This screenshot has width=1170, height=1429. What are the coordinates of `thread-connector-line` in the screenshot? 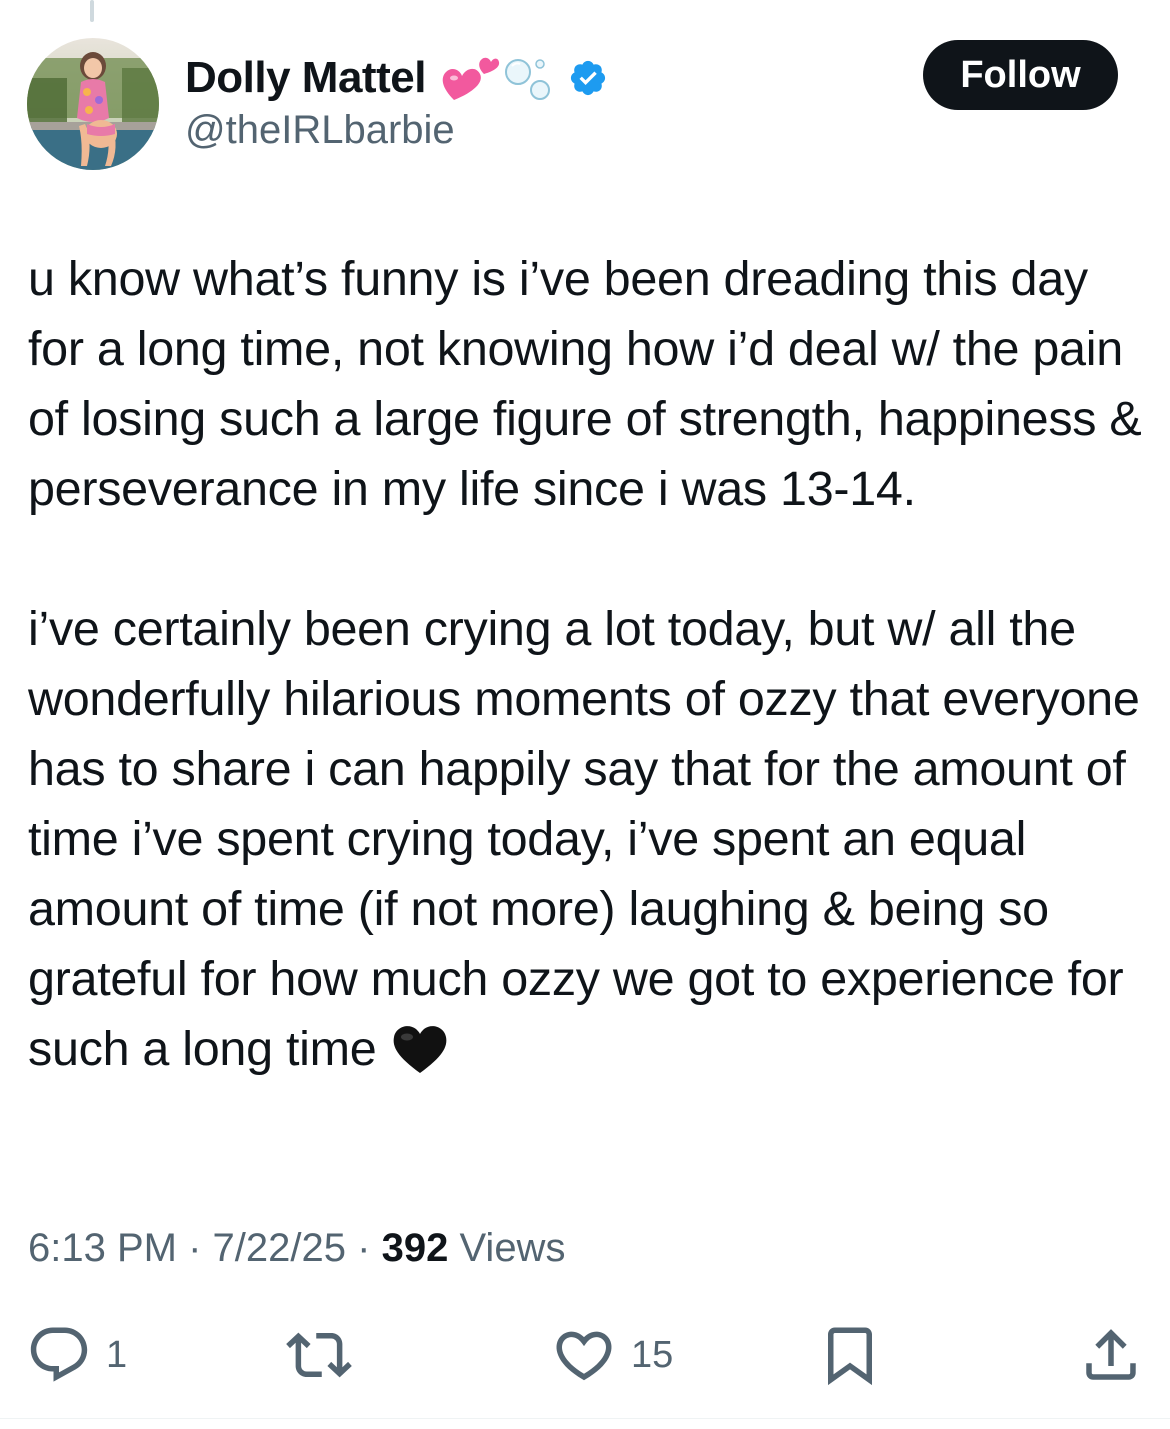 It's located at (92, 11).